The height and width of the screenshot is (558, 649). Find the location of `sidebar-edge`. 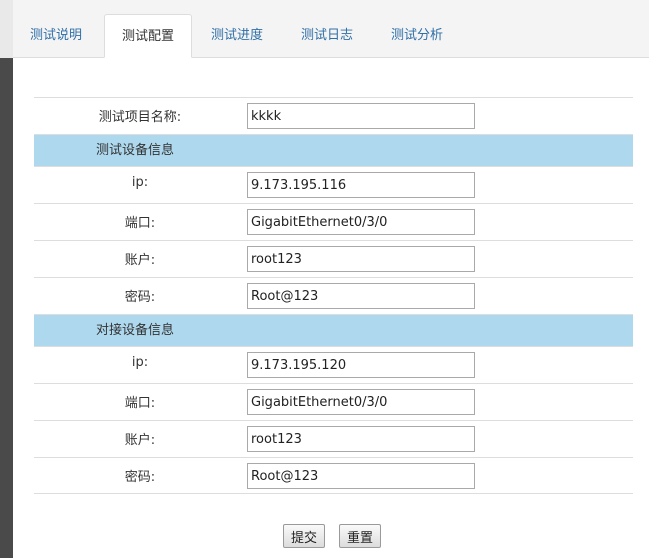

sidebar-edge is located at coordinates (6, 308).